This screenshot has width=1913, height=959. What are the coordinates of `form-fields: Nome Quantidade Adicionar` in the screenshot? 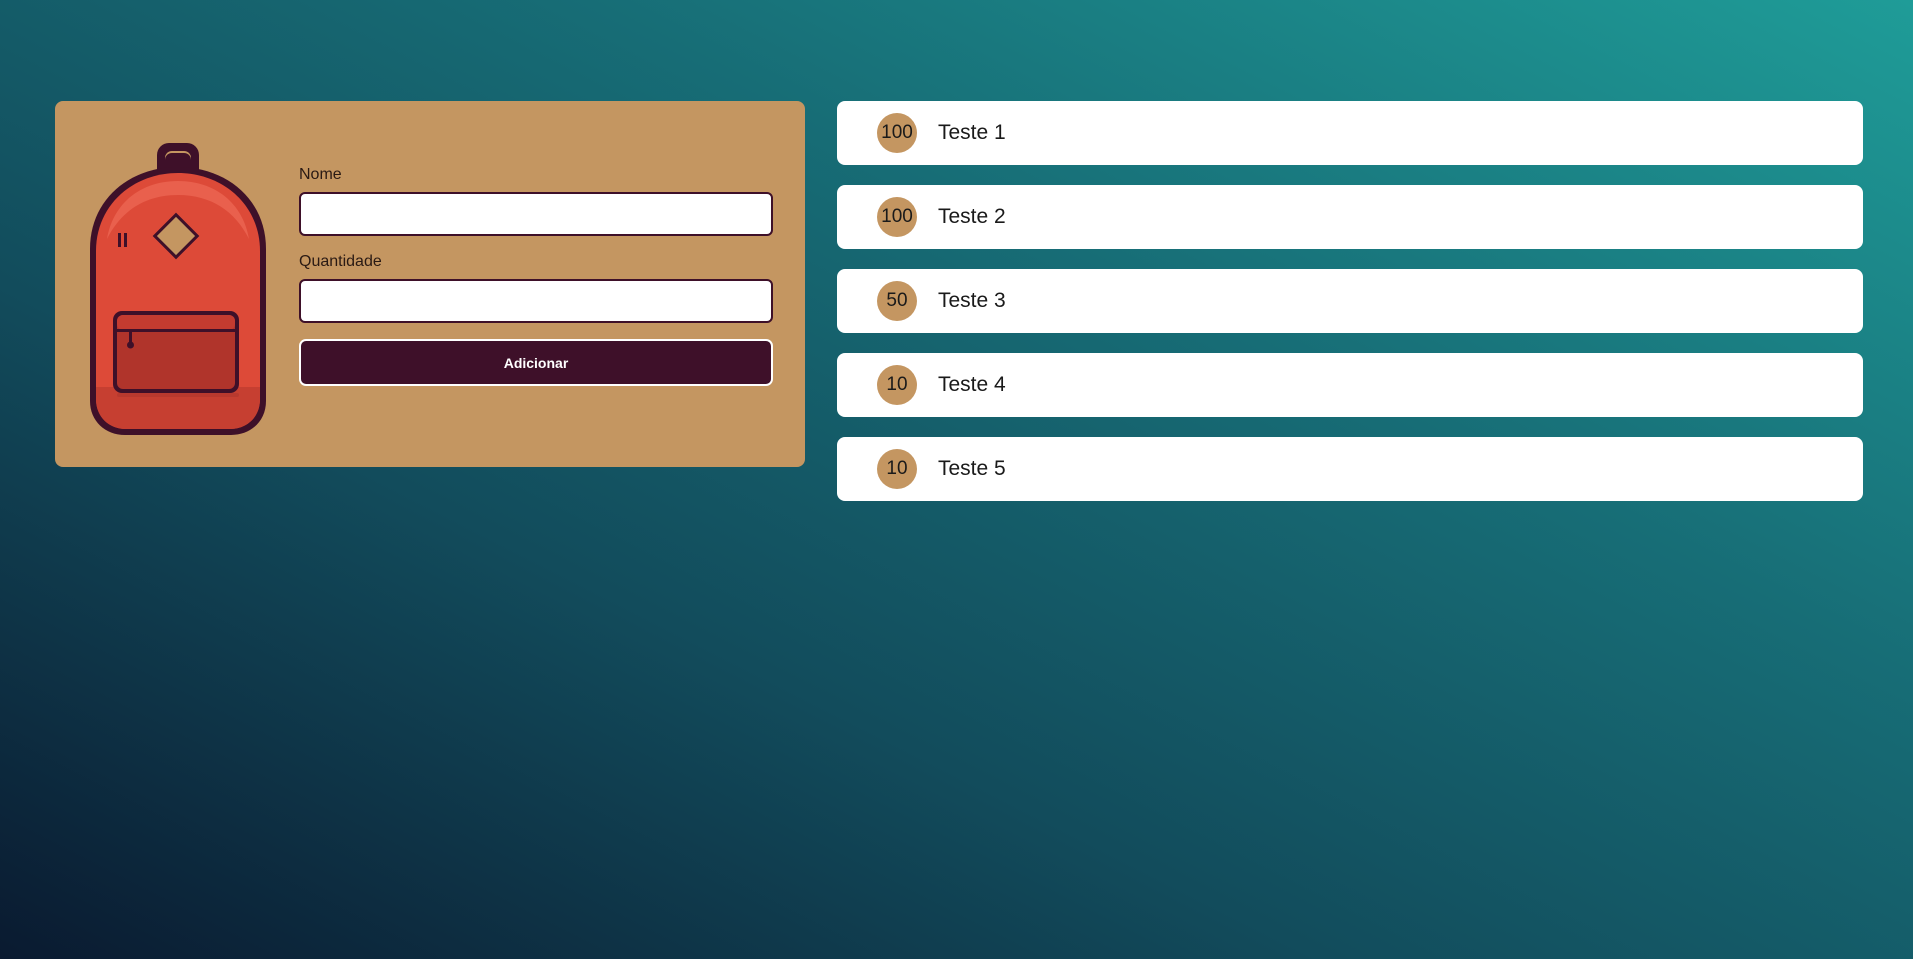 It's located at (536, 275).